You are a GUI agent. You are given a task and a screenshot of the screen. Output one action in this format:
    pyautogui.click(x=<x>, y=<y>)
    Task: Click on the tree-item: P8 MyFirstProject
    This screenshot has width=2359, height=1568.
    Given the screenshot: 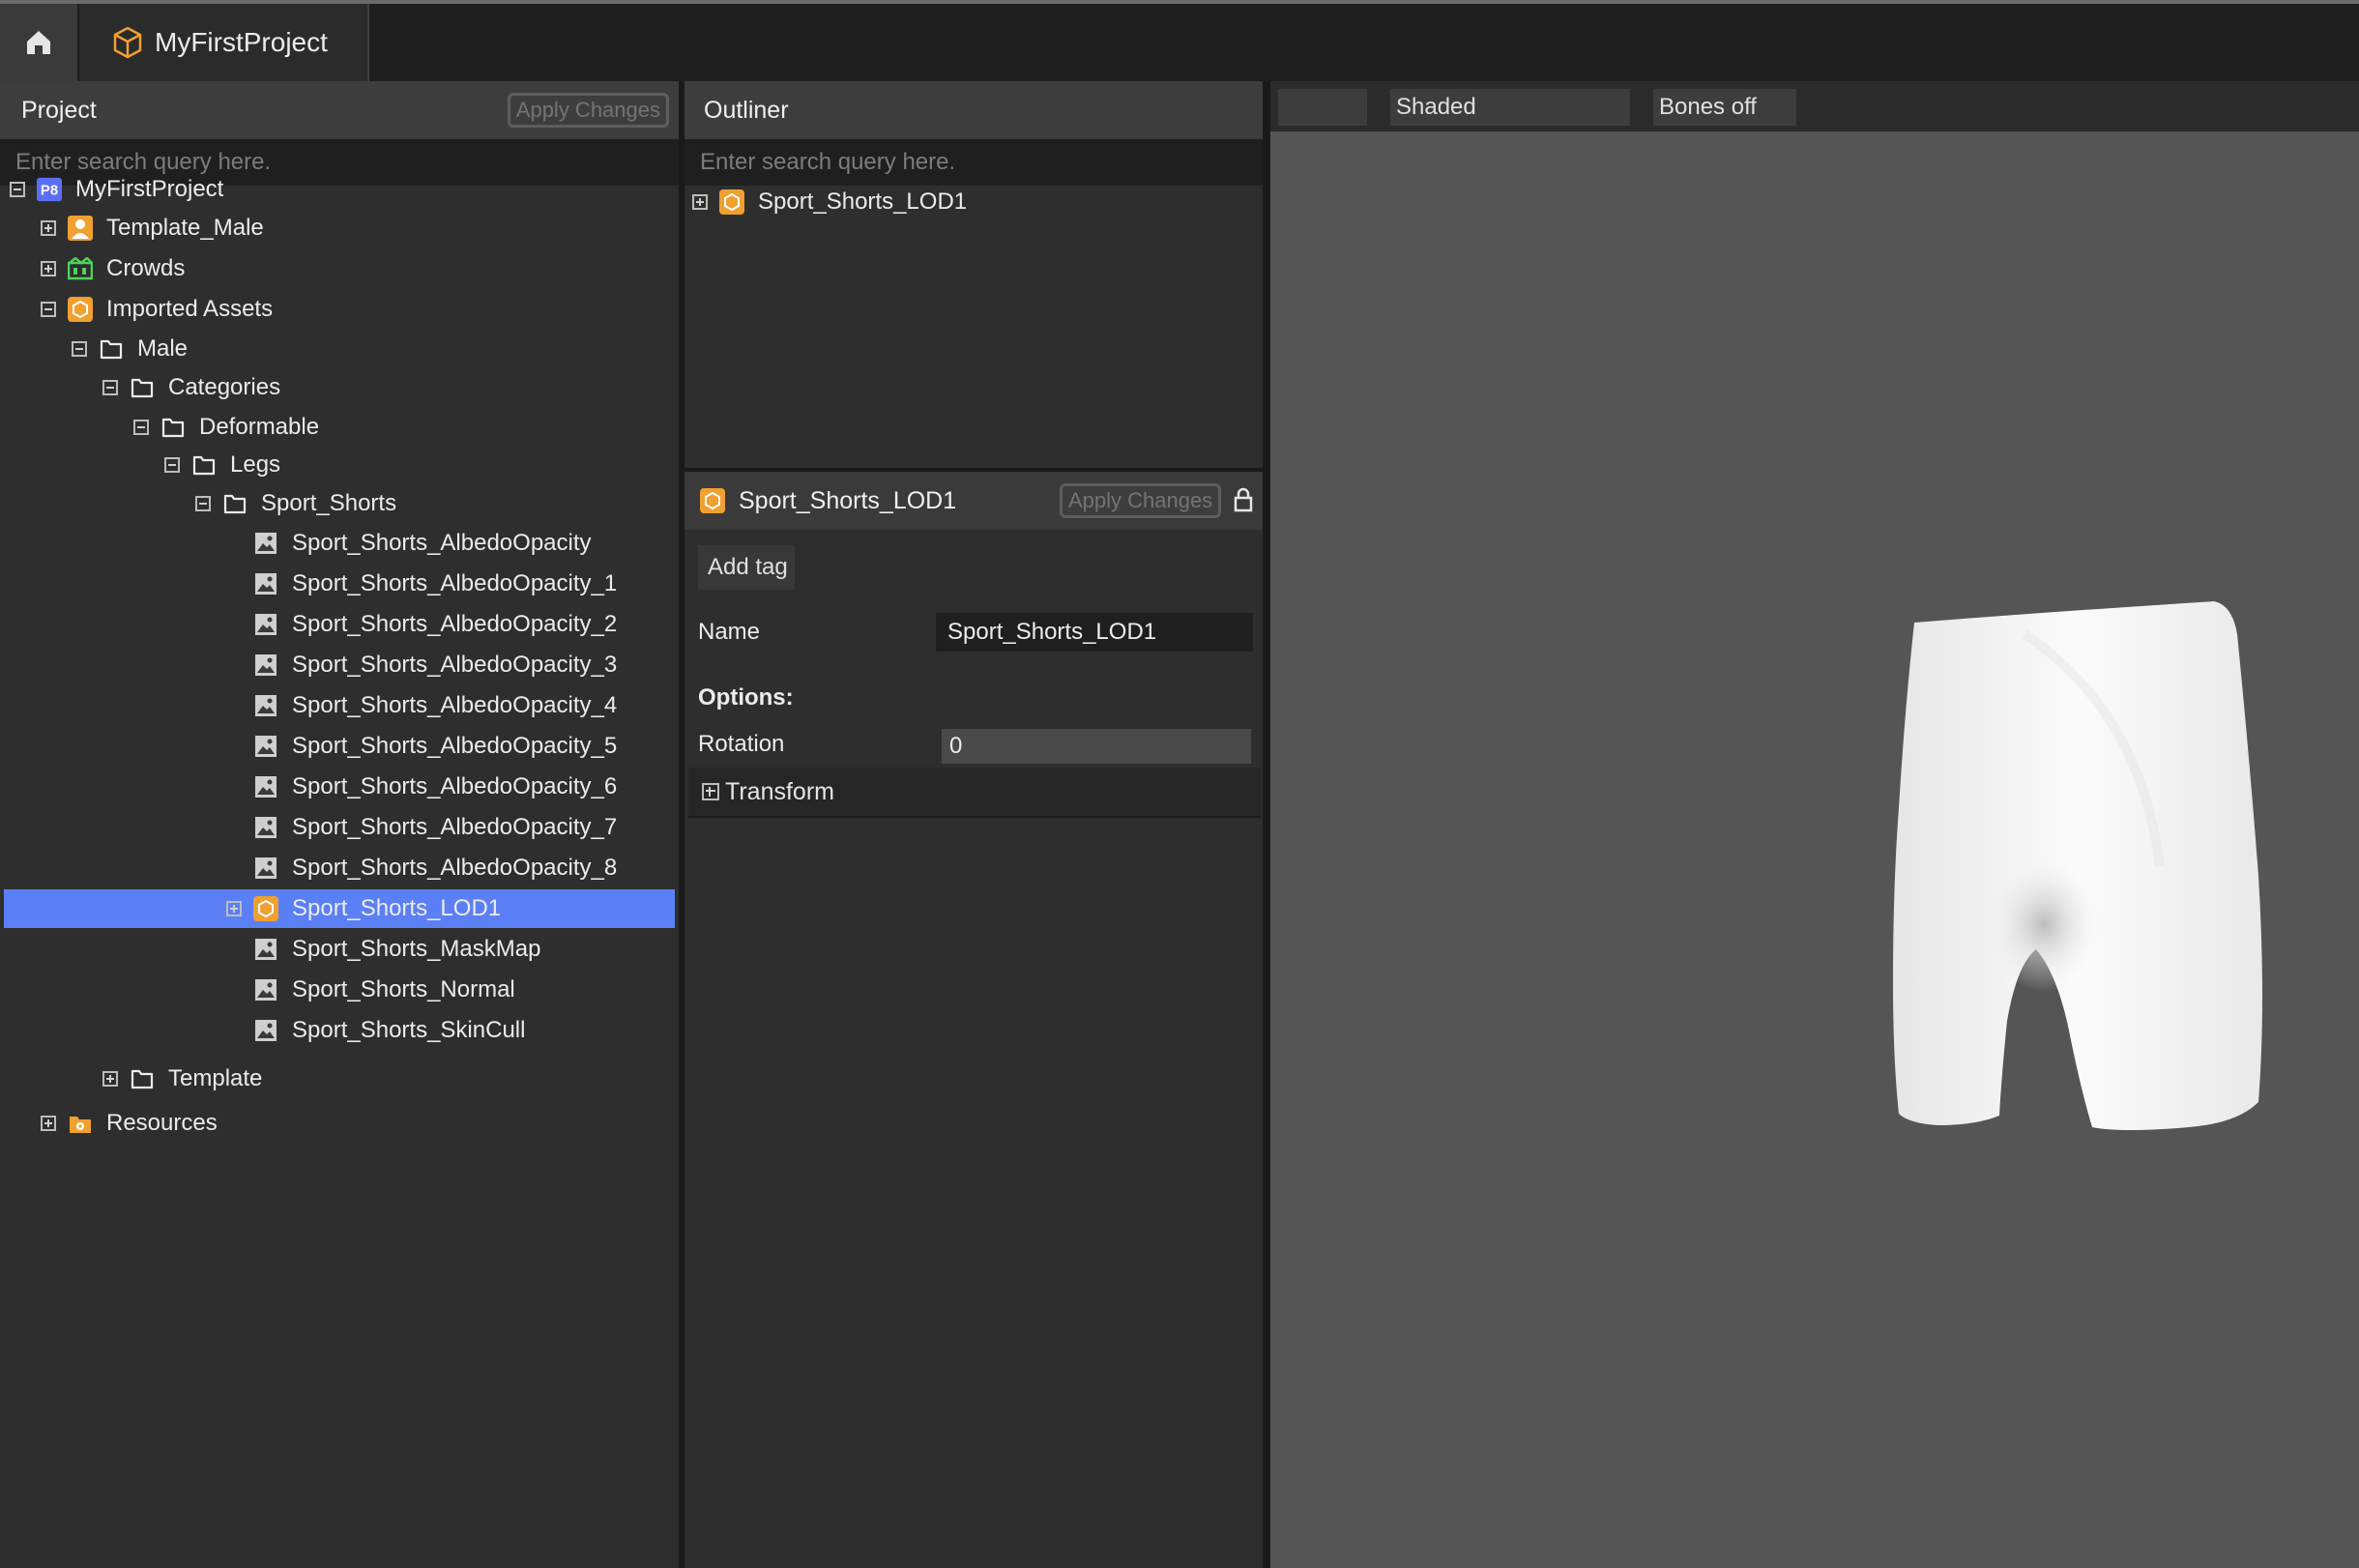 What is the action you would take?
    pyautogui.click(x=116, y=189)
    